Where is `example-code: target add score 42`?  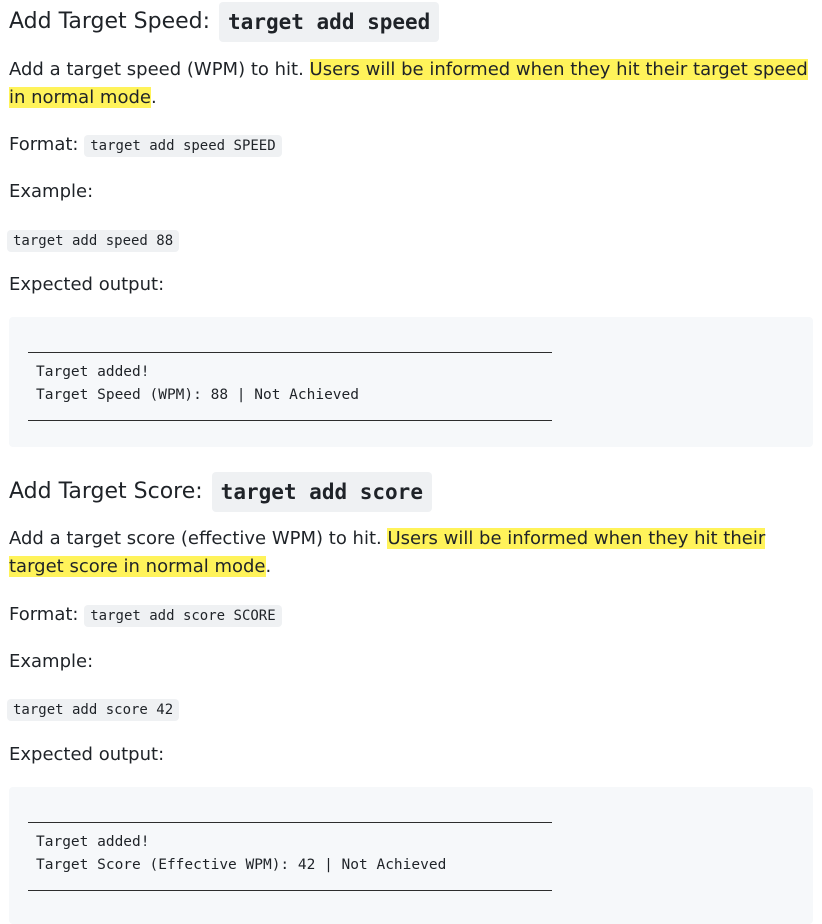 example-code: target add score 42 is located at coordinates (93, 710).